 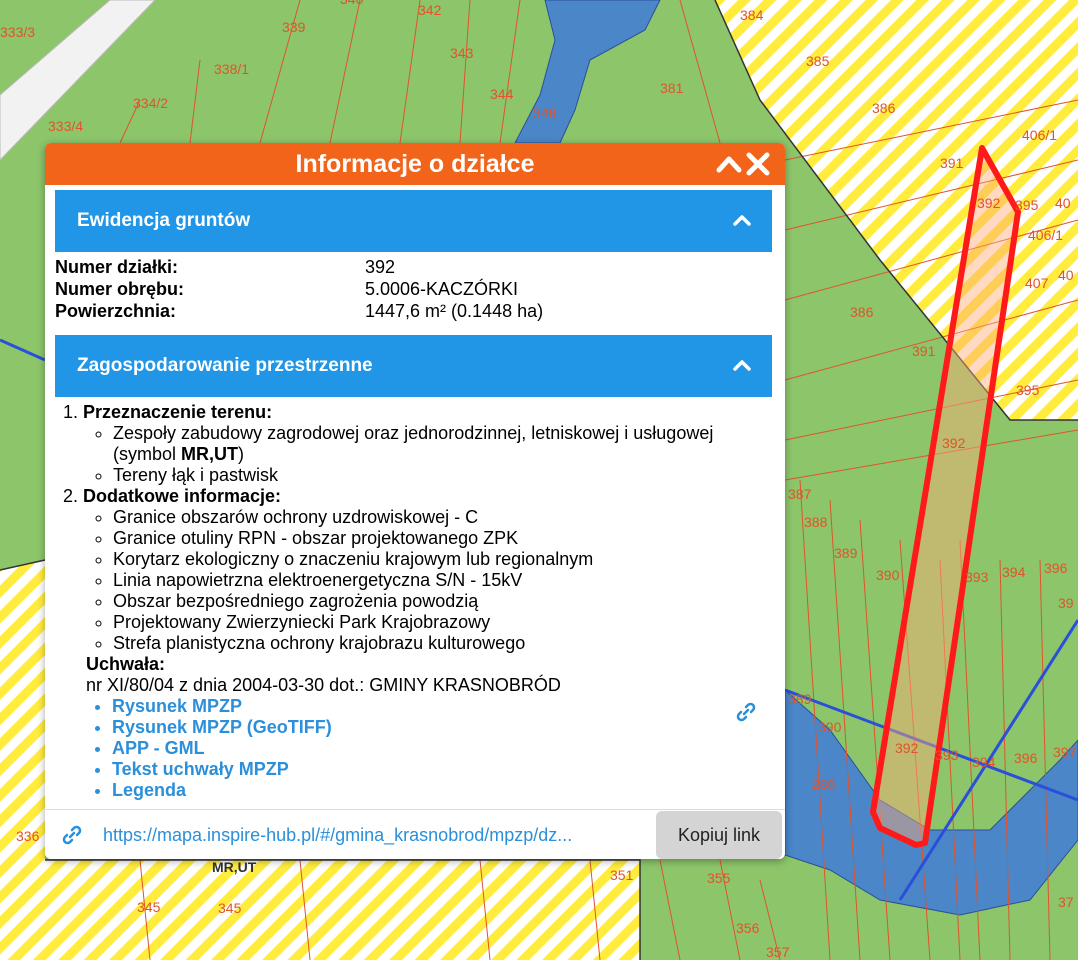 What do you see at coordinates (225, 365) in the screenshot?
I see `section-title: Zagospodarowanie przestrzenne` at bounding box center [225, 365].